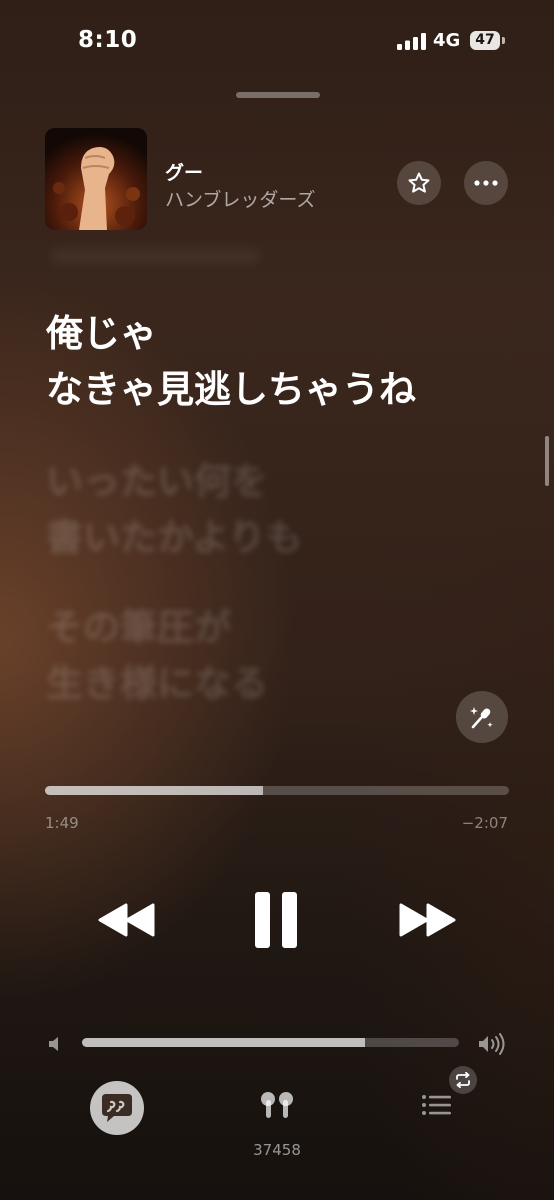  I want to click on lyric-line-upcoming: 生き様になる, so click(157, 684).